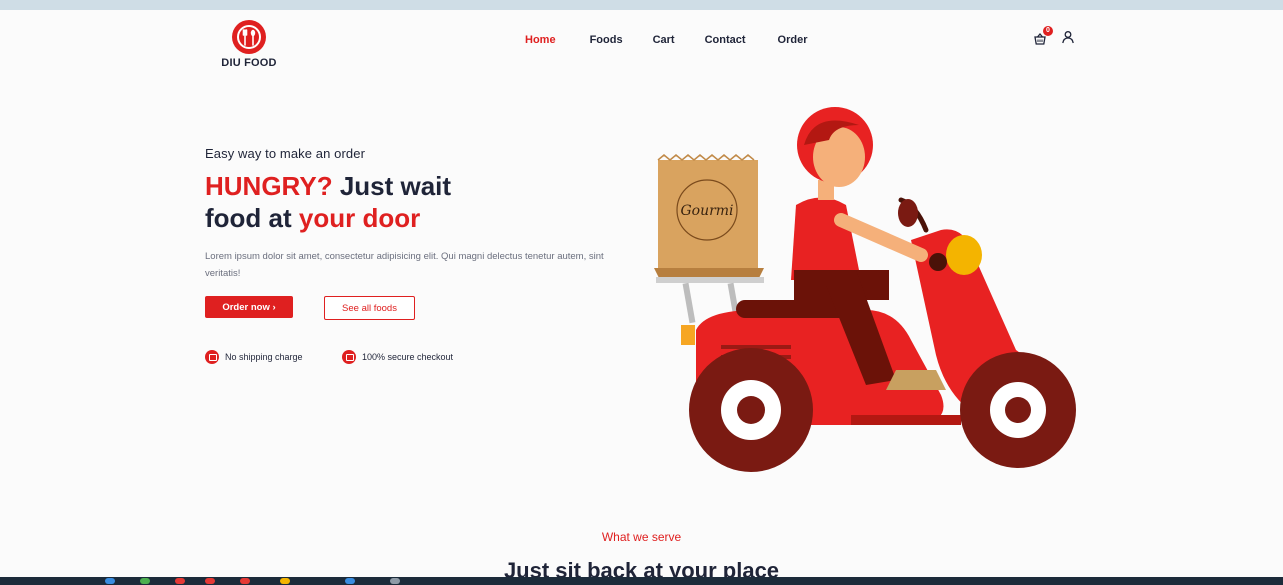  I want to click on headline-hungry: HUNGRY?, so click(269, 186).